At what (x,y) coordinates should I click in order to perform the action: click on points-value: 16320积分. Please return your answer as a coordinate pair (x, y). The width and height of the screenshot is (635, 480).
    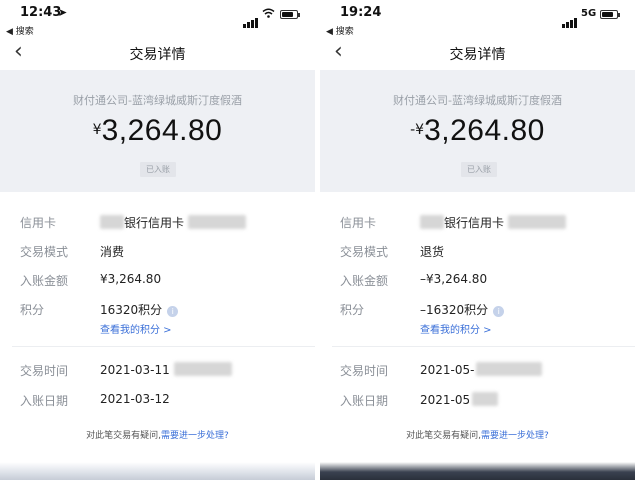
    Looking at the image, I should click on (131, 310).